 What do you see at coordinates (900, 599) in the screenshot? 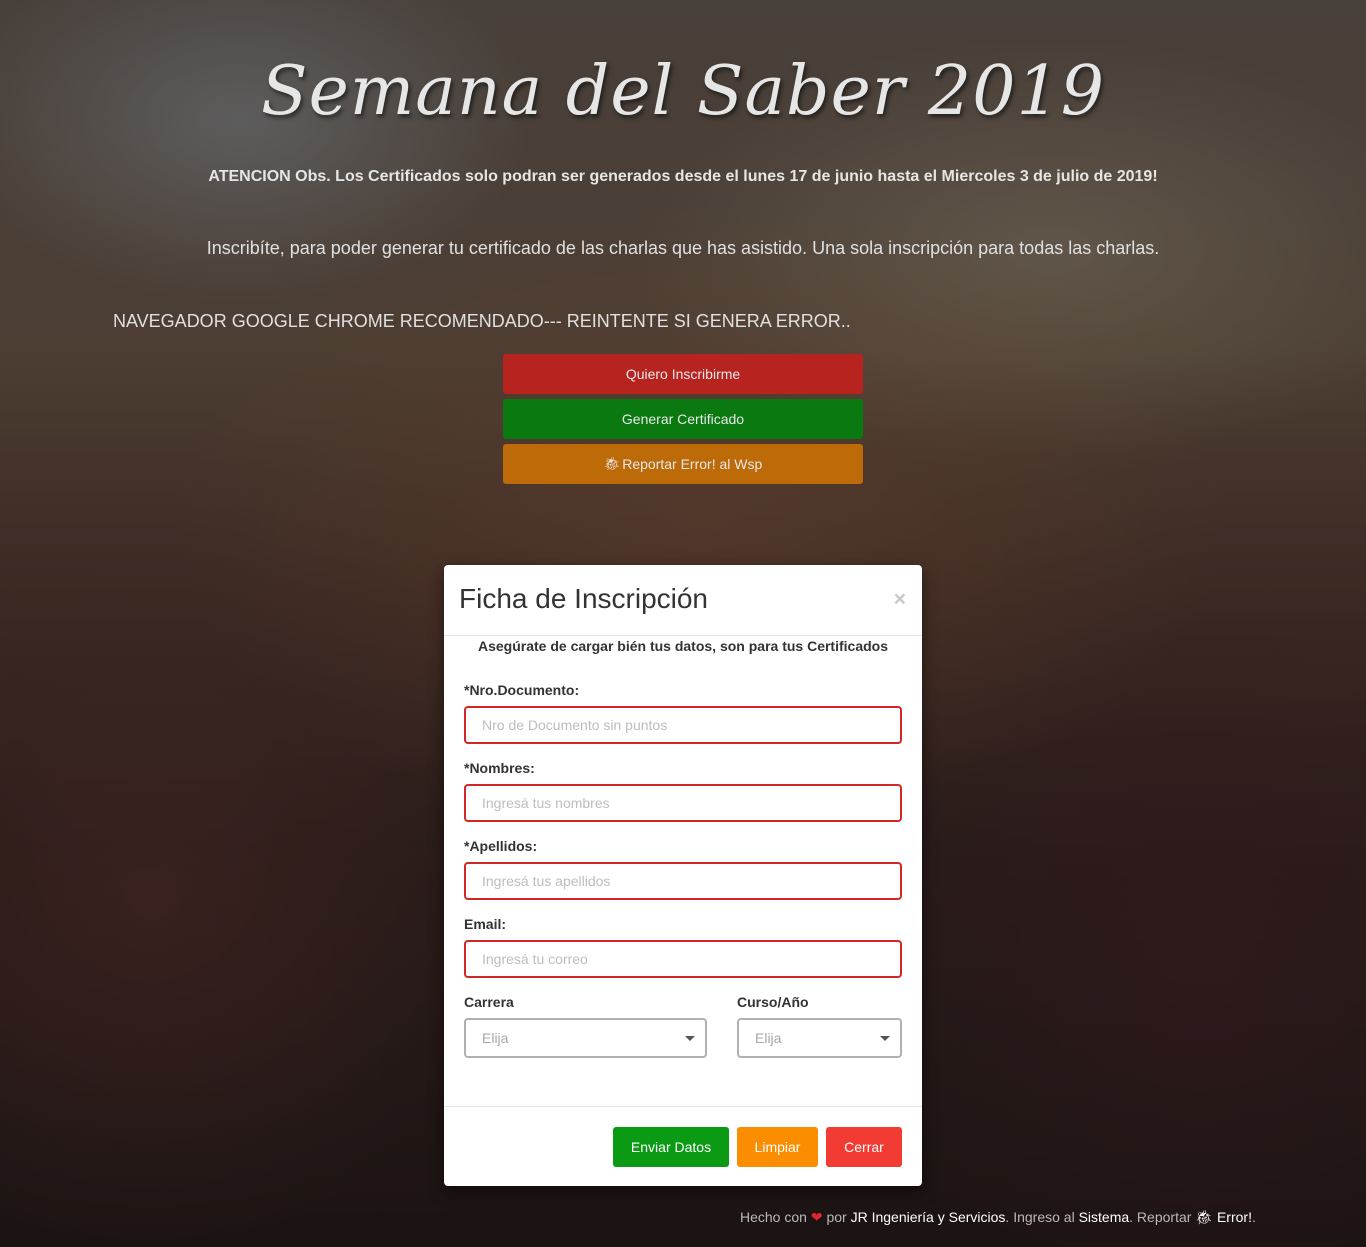
I see `close-icon: ×` at bounding box center [900, 599].